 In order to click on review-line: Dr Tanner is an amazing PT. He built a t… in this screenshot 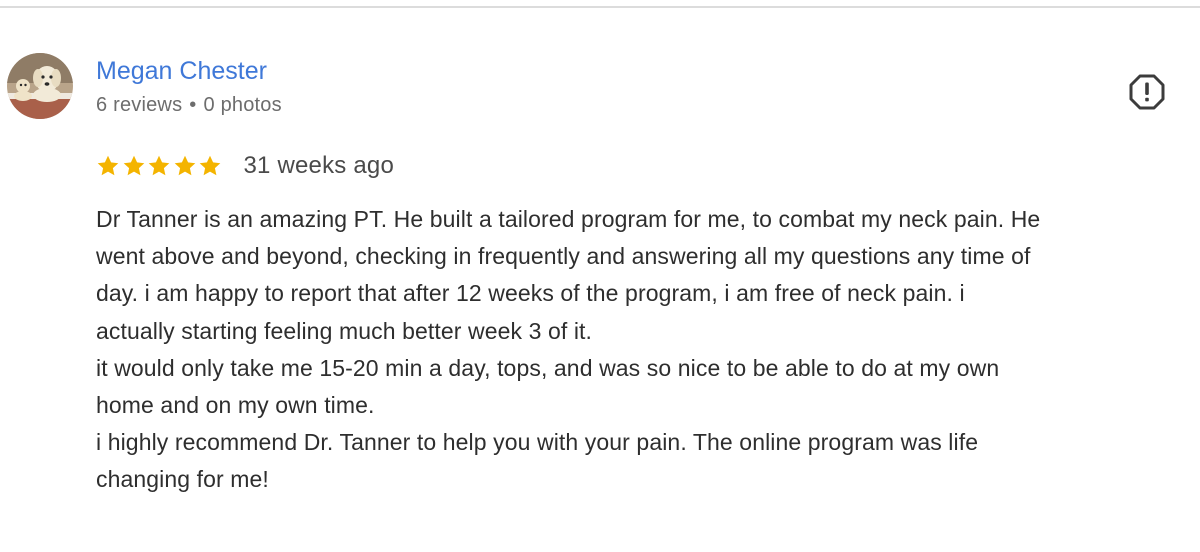, I will do `click(568, 219)`.